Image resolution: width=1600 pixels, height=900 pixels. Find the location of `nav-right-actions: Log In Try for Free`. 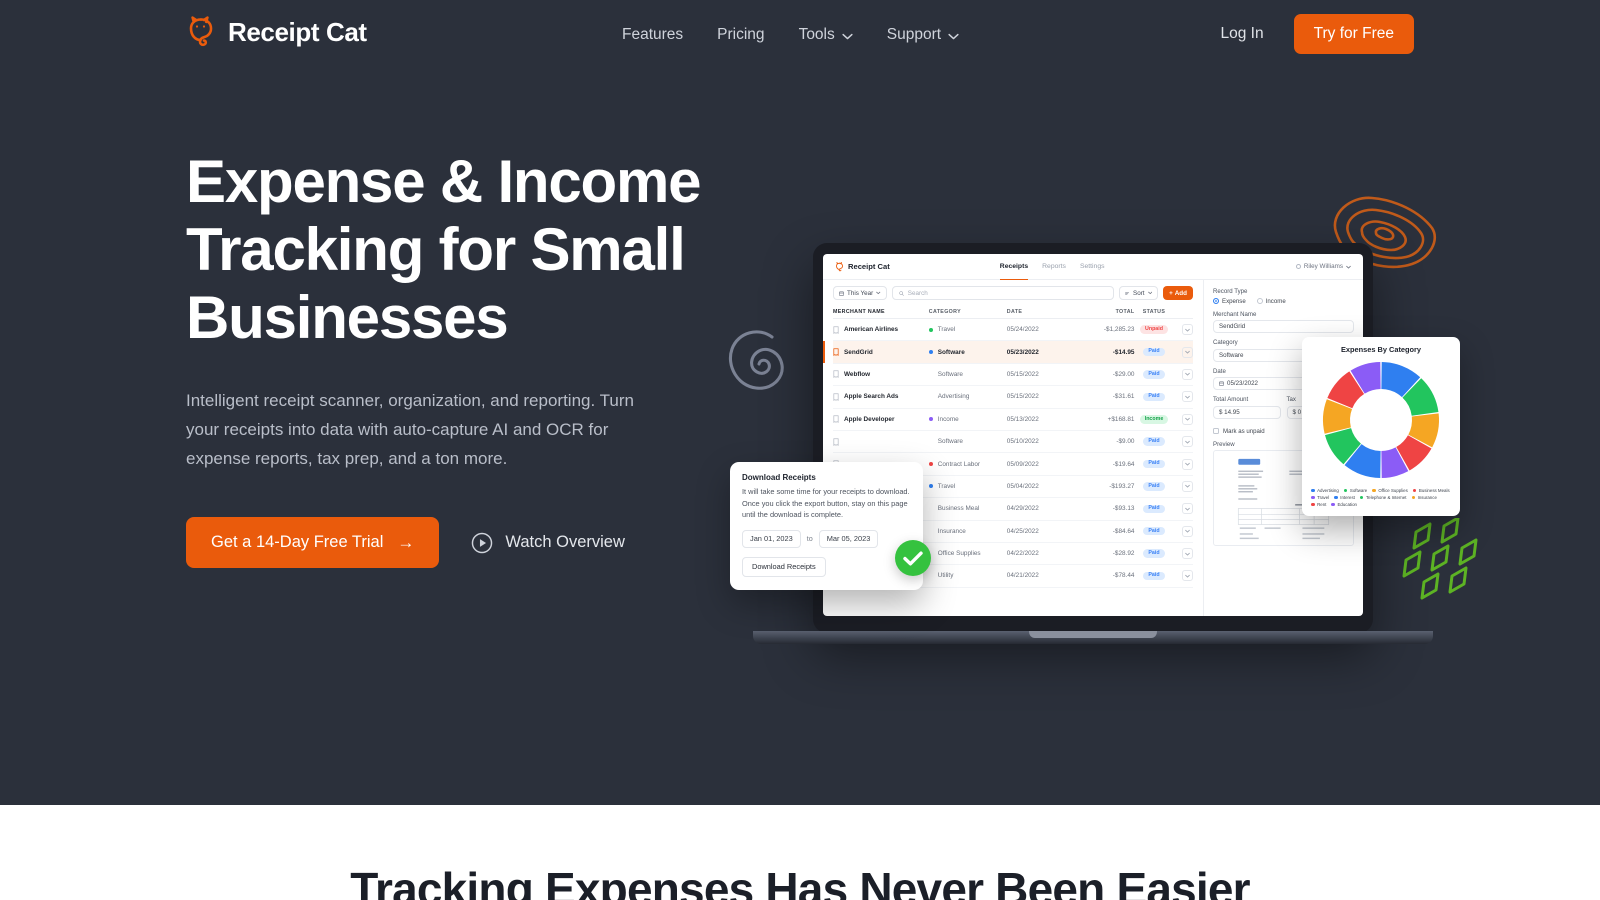

nav-right-actions: Log In Try for Free is located at coordinates (1307, 34).